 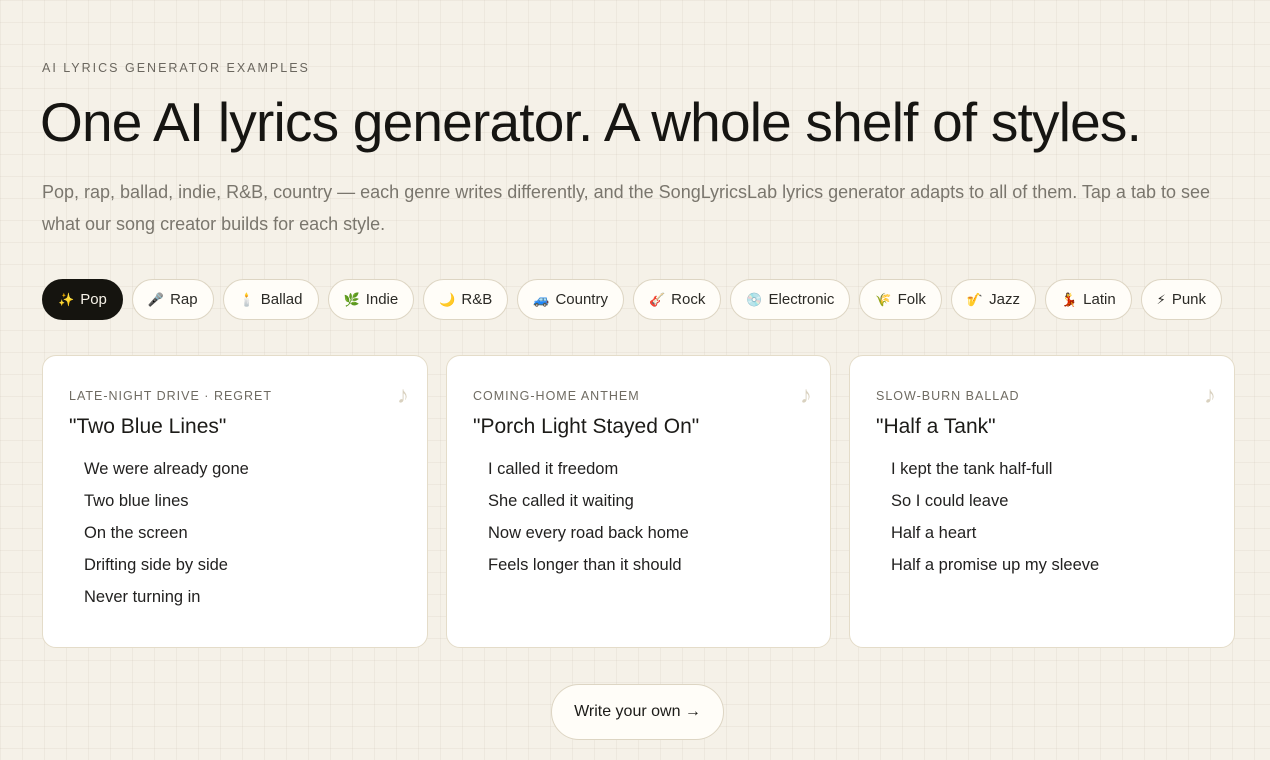 I want to click on herb-icon: 🌿, so click(x=351, y=299).